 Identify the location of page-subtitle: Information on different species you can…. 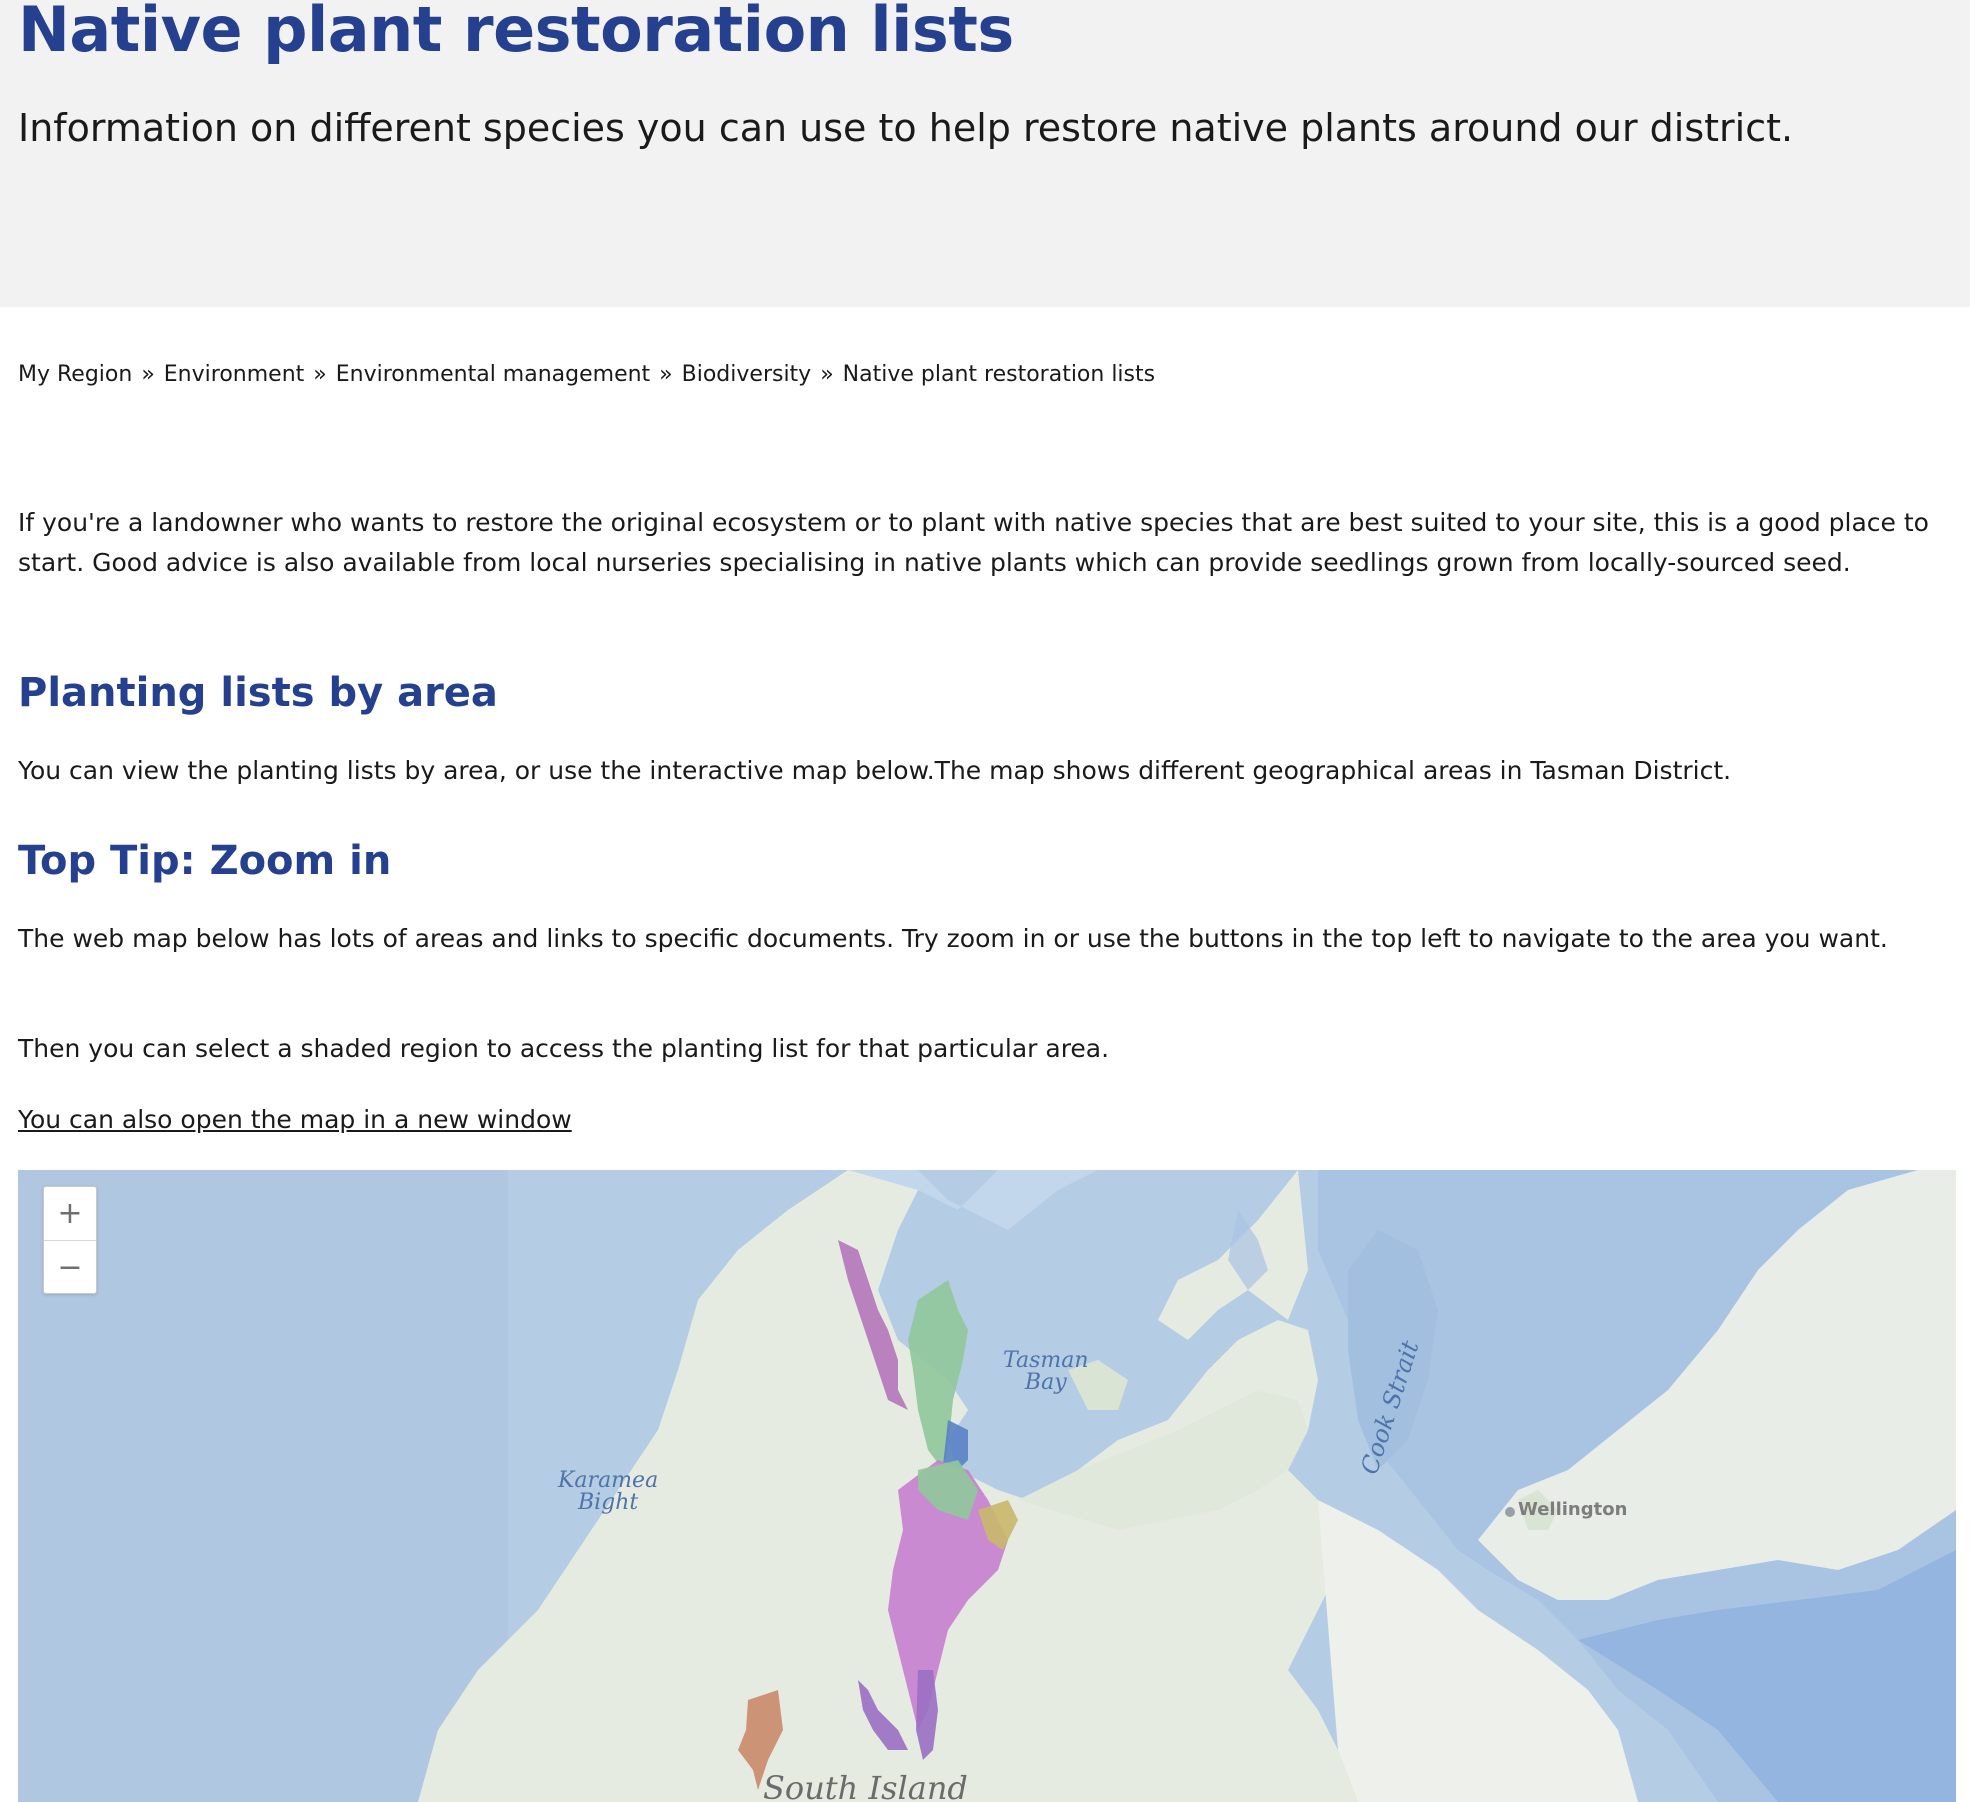
(906, 128).